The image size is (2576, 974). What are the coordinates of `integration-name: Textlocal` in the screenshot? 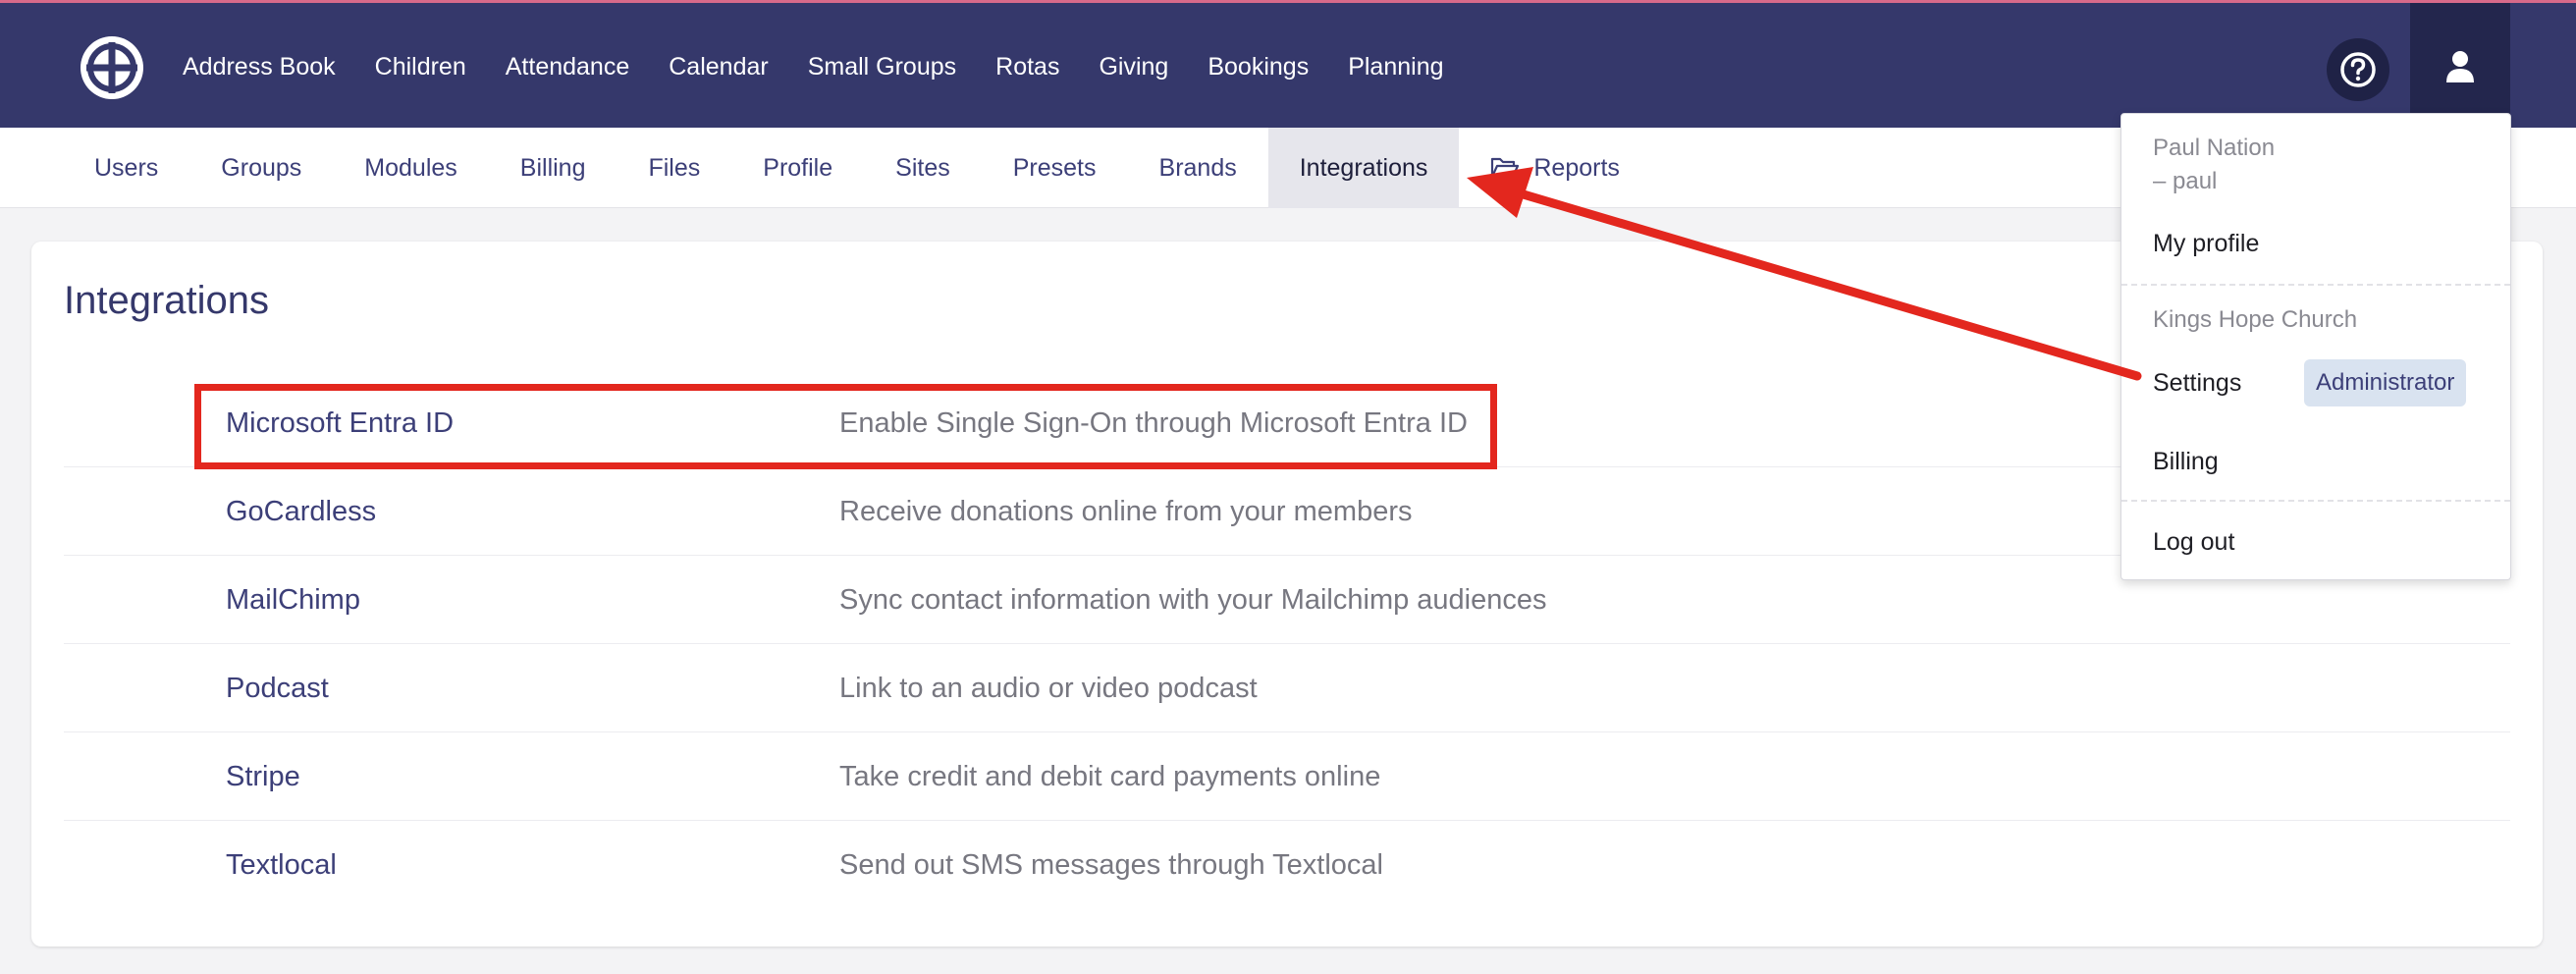 It's located at (281, 865).